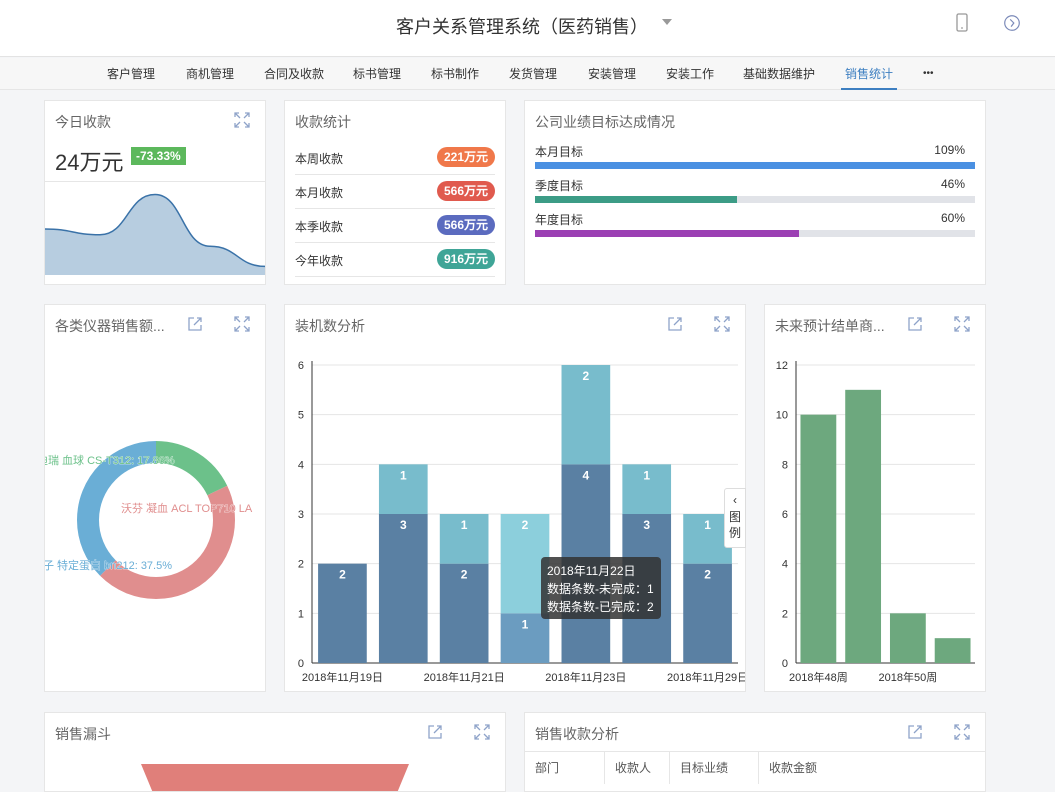 This screenshot has width=1055, height=792. I want to click on nav-item-customer: 客户管理, so click(131, 74).